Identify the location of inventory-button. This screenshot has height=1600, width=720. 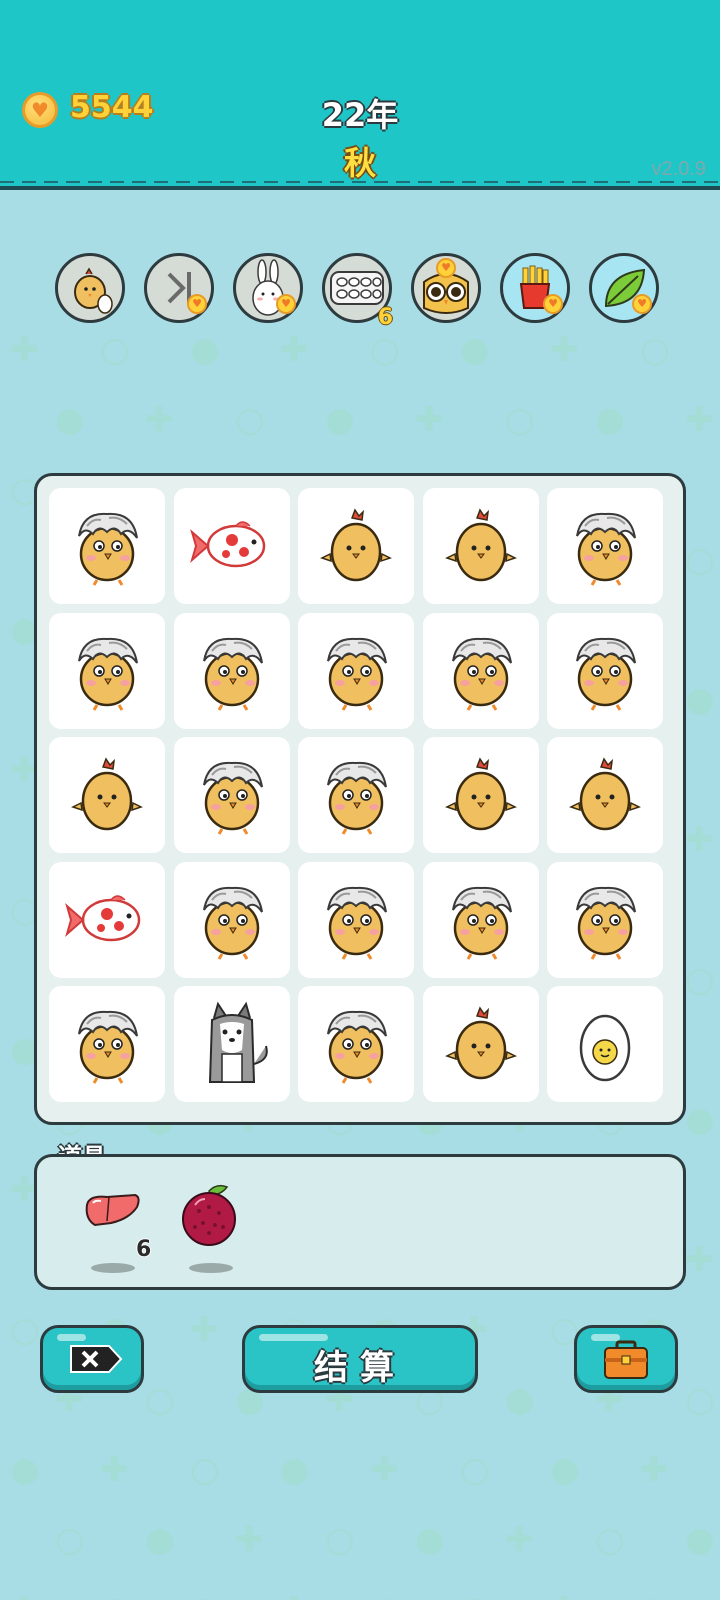
(626, 1359).